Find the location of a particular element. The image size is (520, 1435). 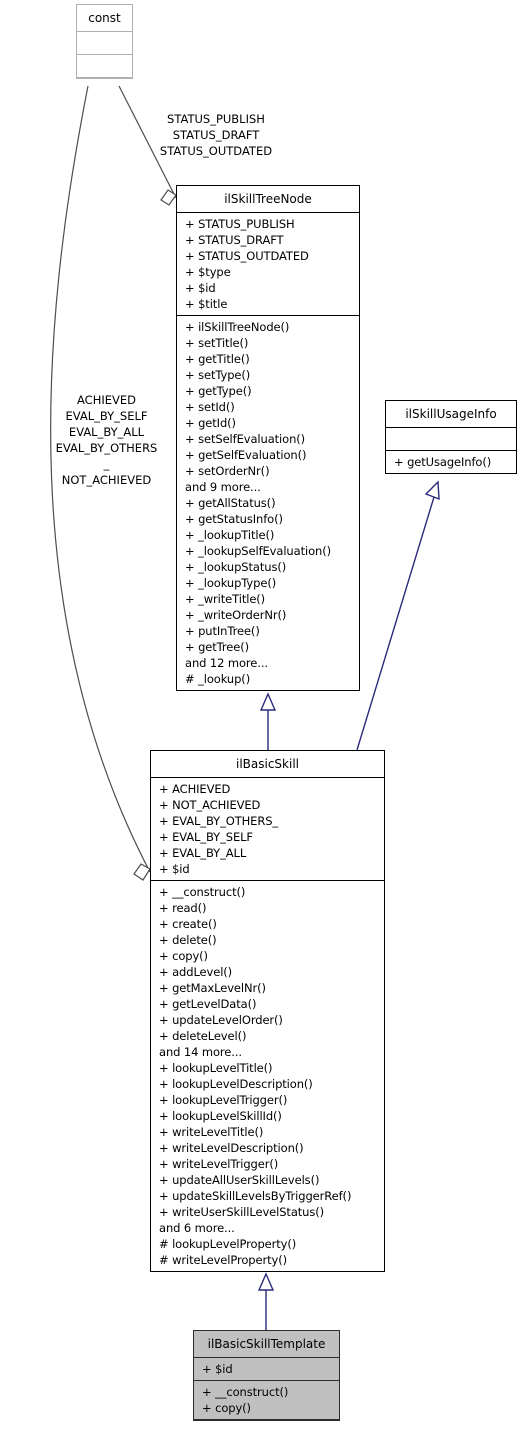

class-member-row: + getTree() is located at coordinates (217, 647).